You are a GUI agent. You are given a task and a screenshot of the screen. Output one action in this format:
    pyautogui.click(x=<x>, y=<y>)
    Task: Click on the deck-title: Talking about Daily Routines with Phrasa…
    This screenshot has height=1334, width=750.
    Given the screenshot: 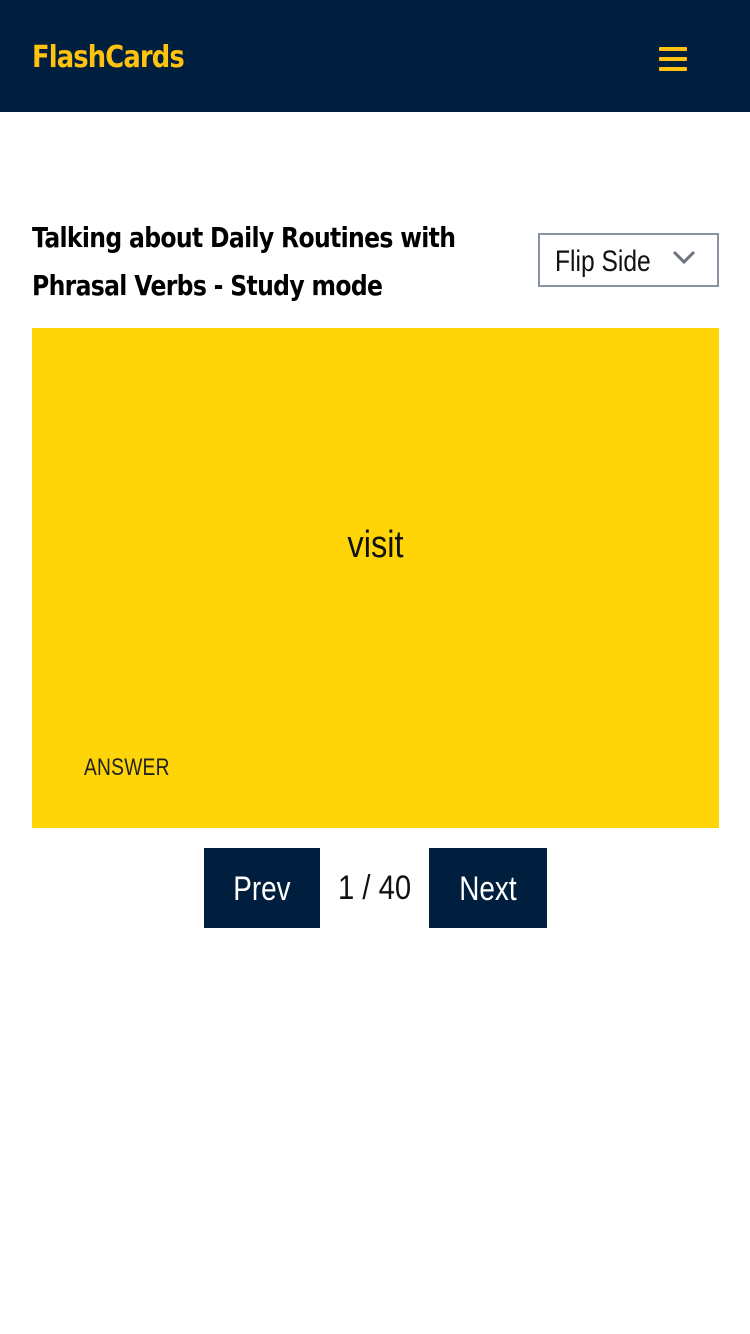 What is the action you would take?
    pyautogui.click(x=272, y=262)
    